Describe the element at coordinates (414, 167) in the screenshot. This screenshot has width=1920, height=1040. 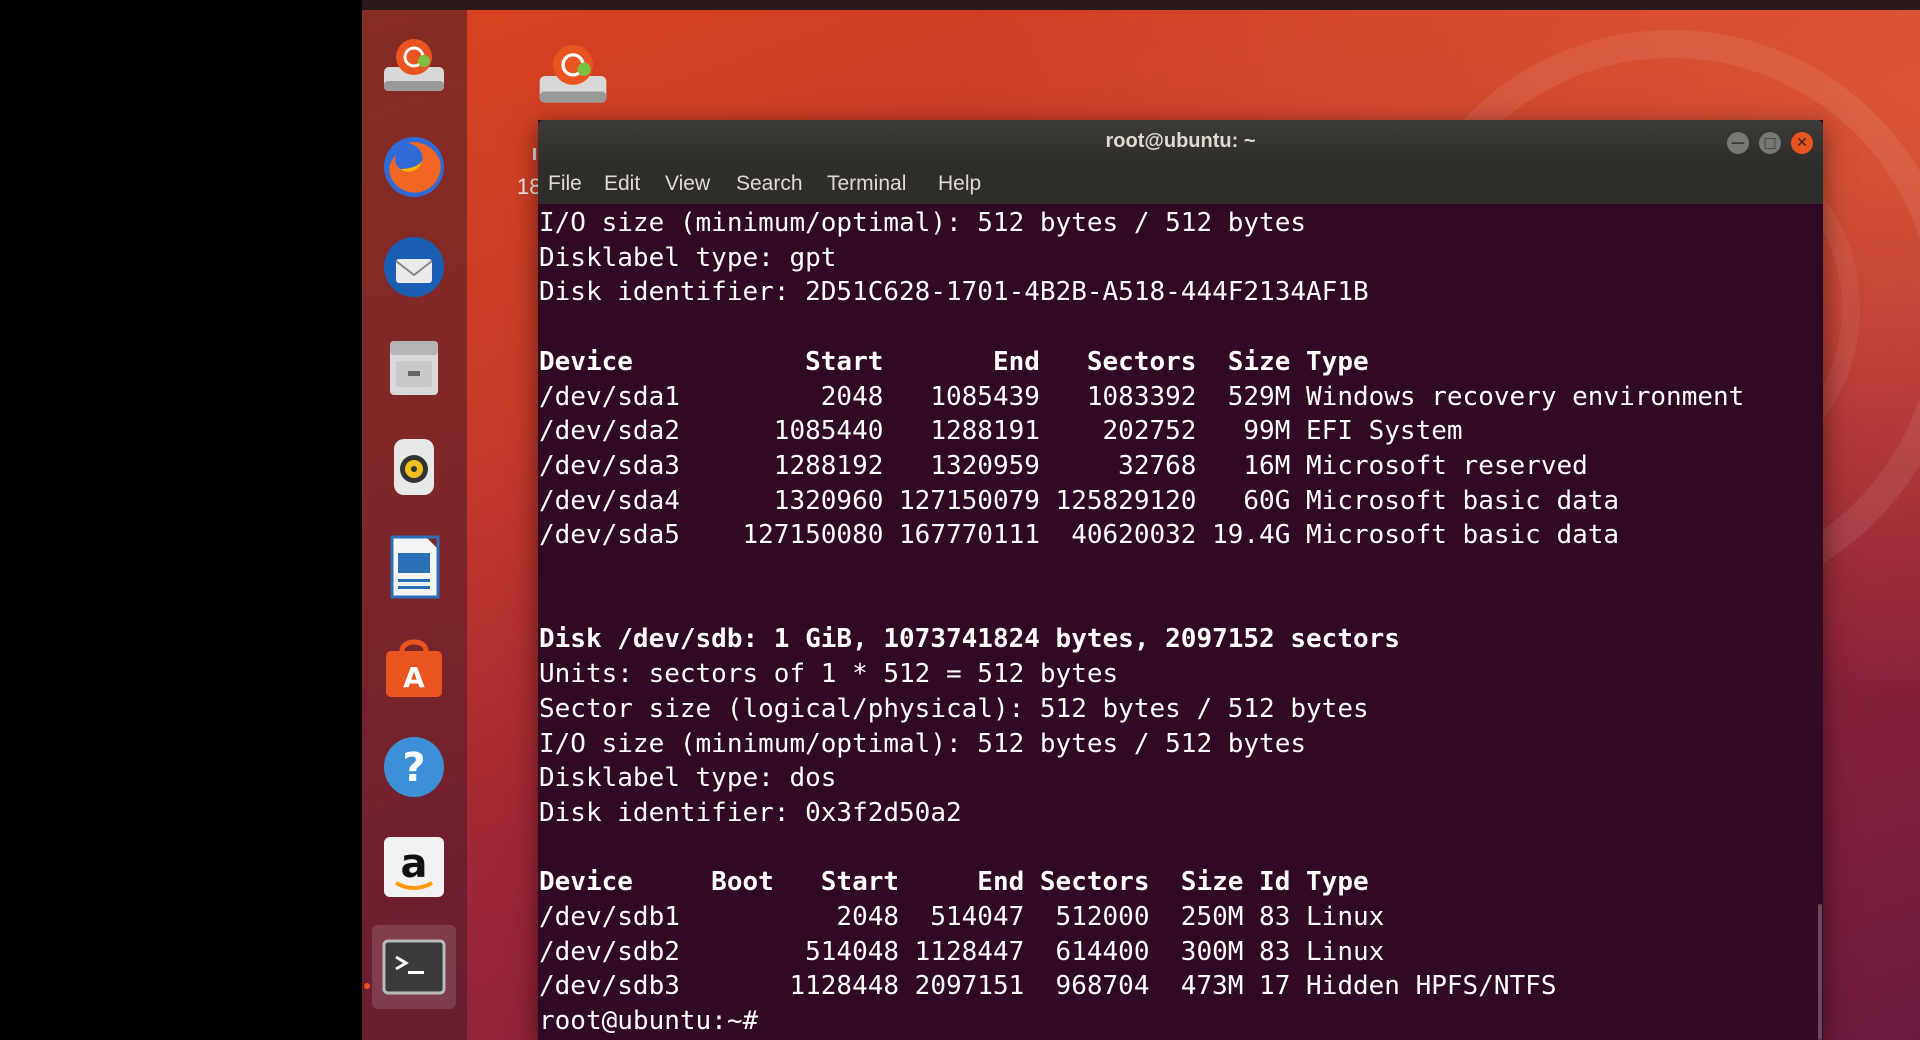
I see `firefox-icon` at that location.